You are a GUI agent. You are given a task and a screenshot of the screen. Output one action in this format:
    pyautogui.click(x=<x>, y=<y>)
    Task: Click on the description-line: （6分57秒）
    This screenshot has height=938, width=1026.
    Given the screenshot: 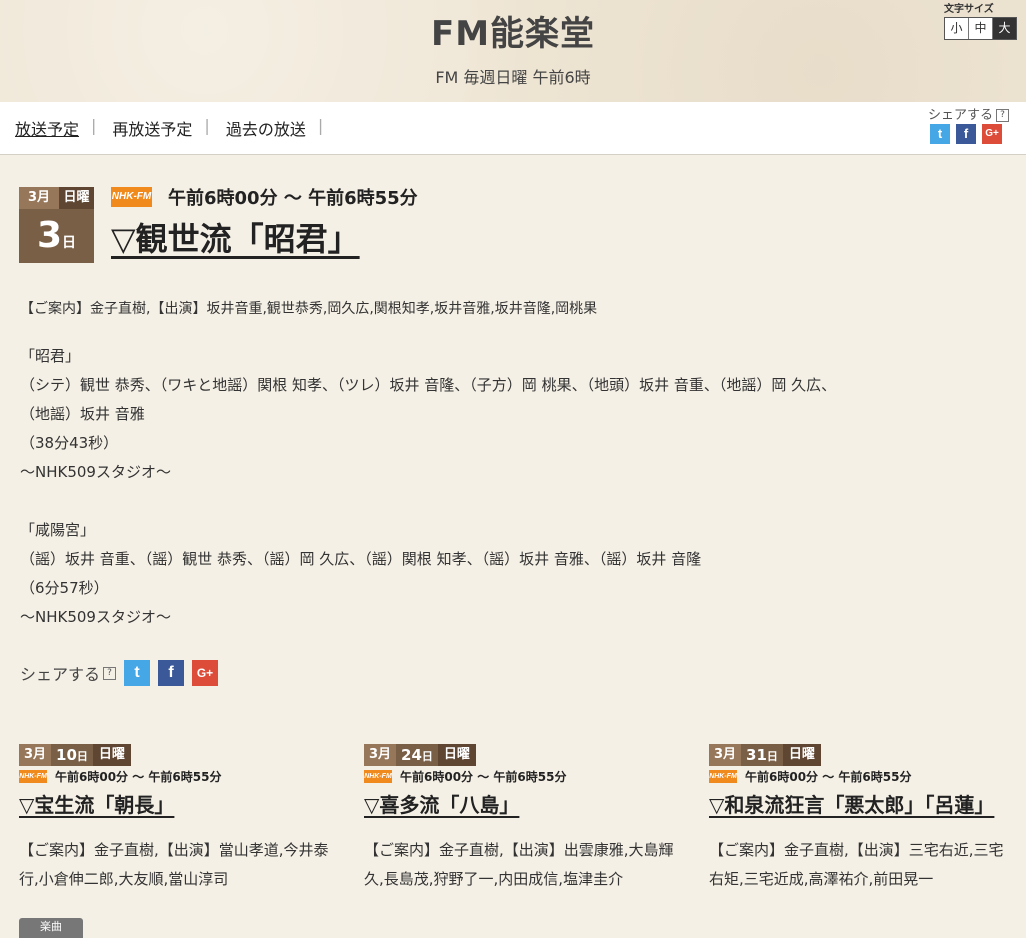 What is the action you would take?
    pyautogui.click(x=64, y=588)
    